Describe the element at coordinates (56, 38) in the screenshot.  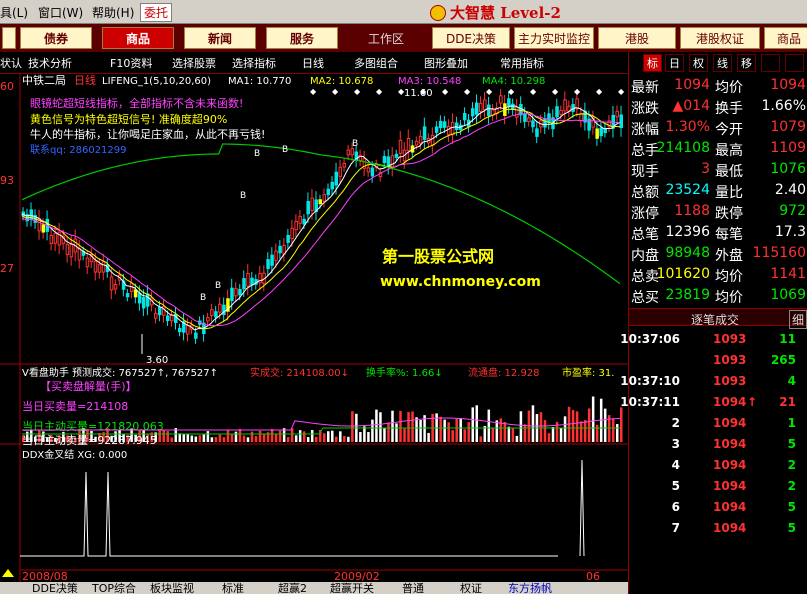
I see `nav-bonds: 债券` at that location.